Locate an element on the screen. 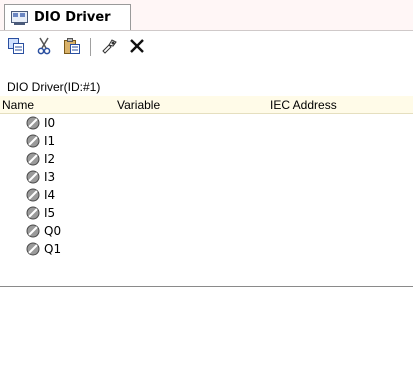 The image size is (413, 376). properties-button is located at coordinates (109, 47).